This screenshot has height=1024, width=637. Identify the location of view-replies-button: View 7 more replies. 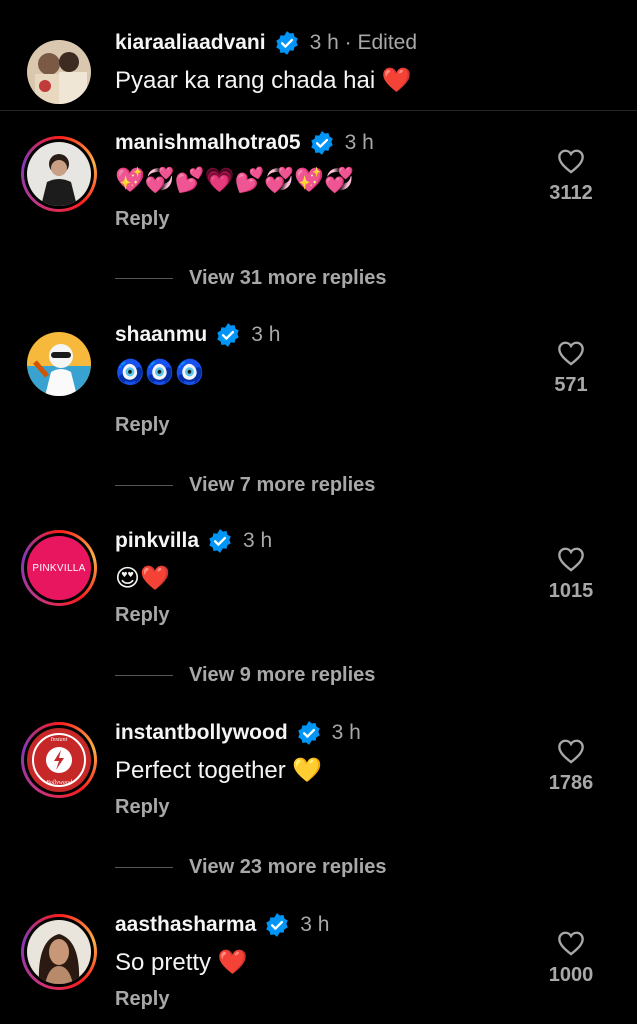
(245, 485).